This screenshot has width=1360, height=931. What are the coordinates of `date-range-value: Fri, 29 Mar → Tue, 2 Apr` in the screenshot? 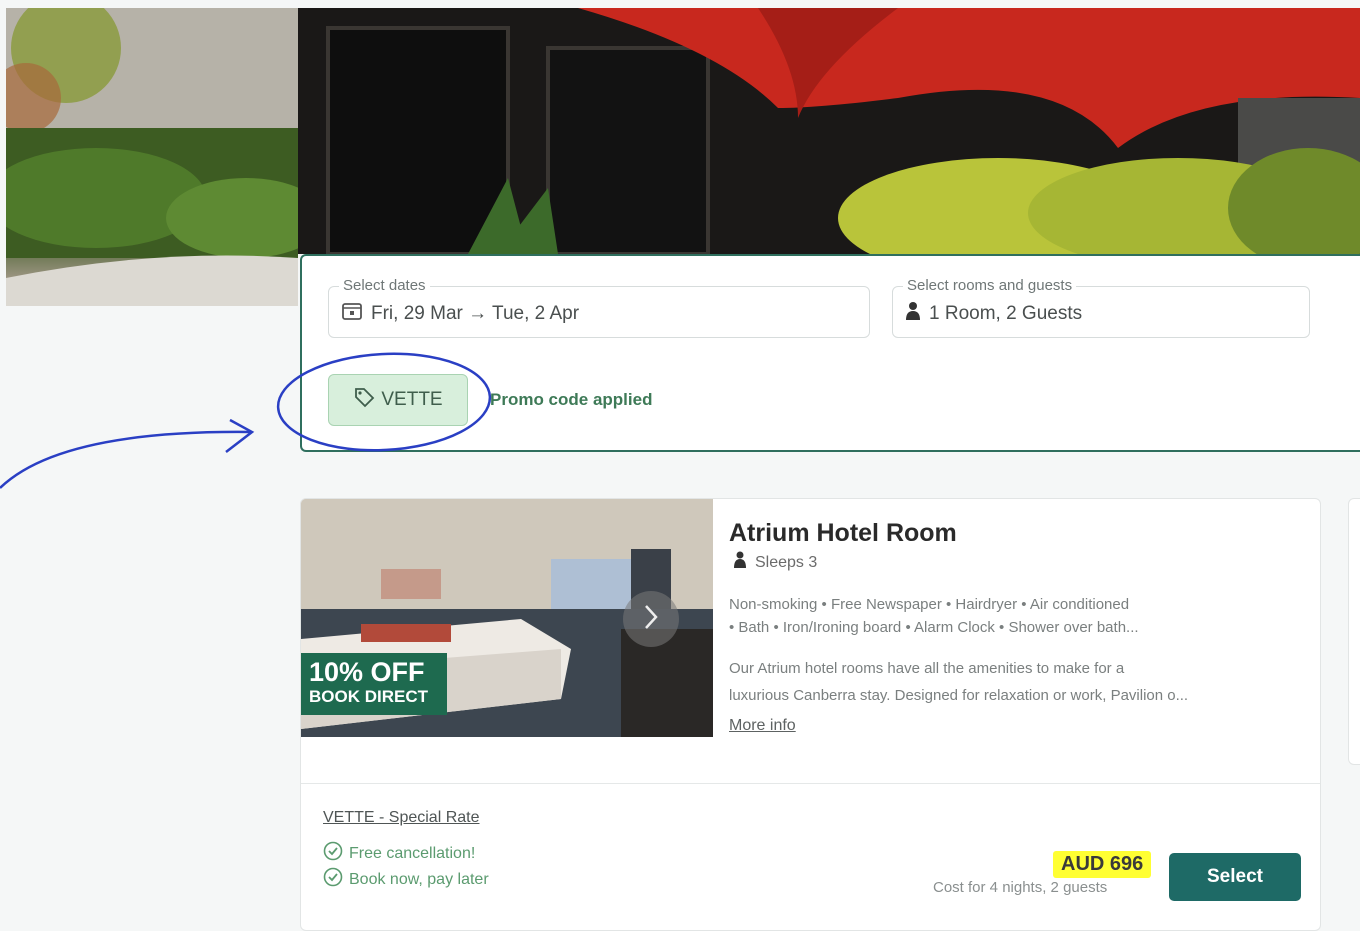 It's located at (475, 313).